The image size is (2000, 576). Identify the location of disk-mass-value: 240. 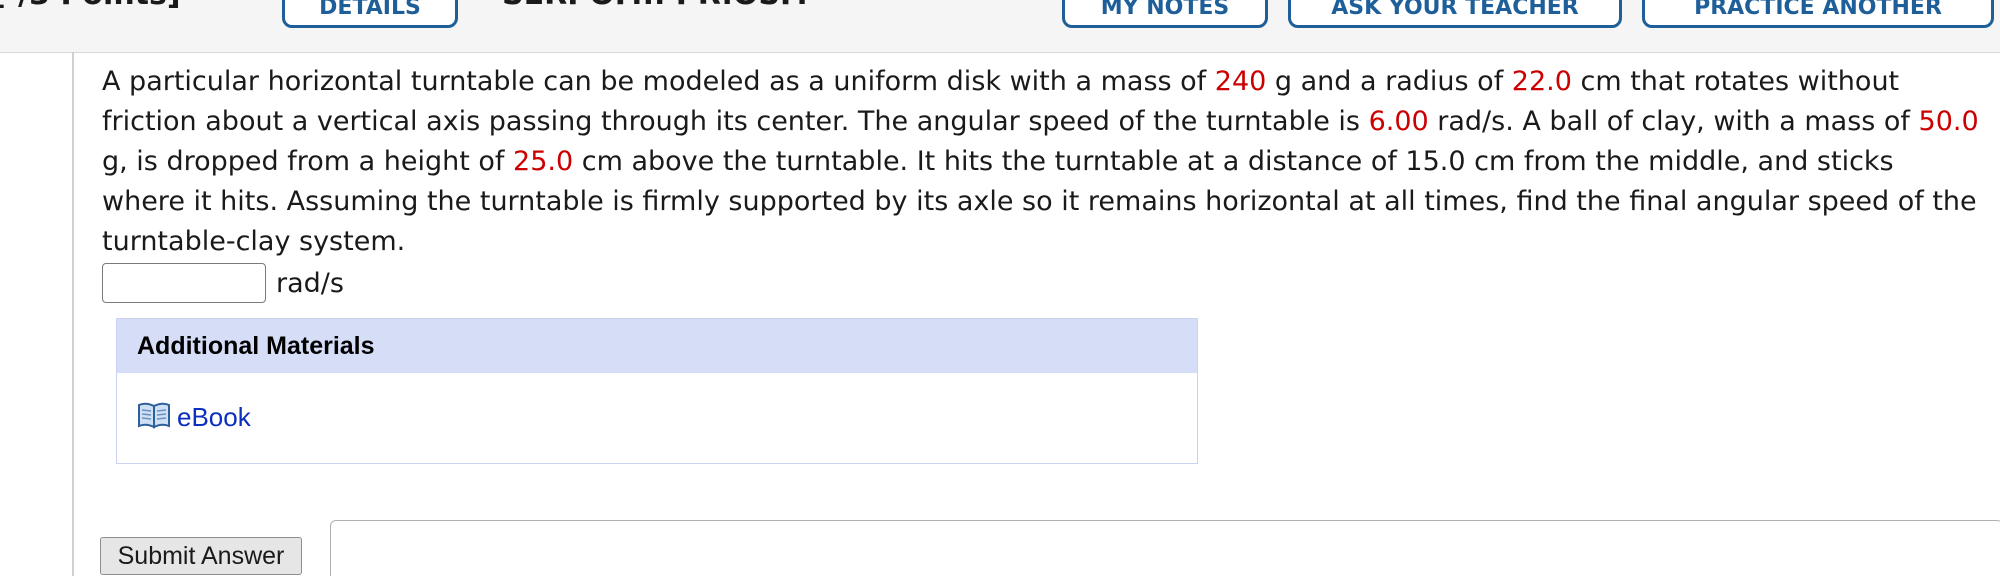
(1240, 81).